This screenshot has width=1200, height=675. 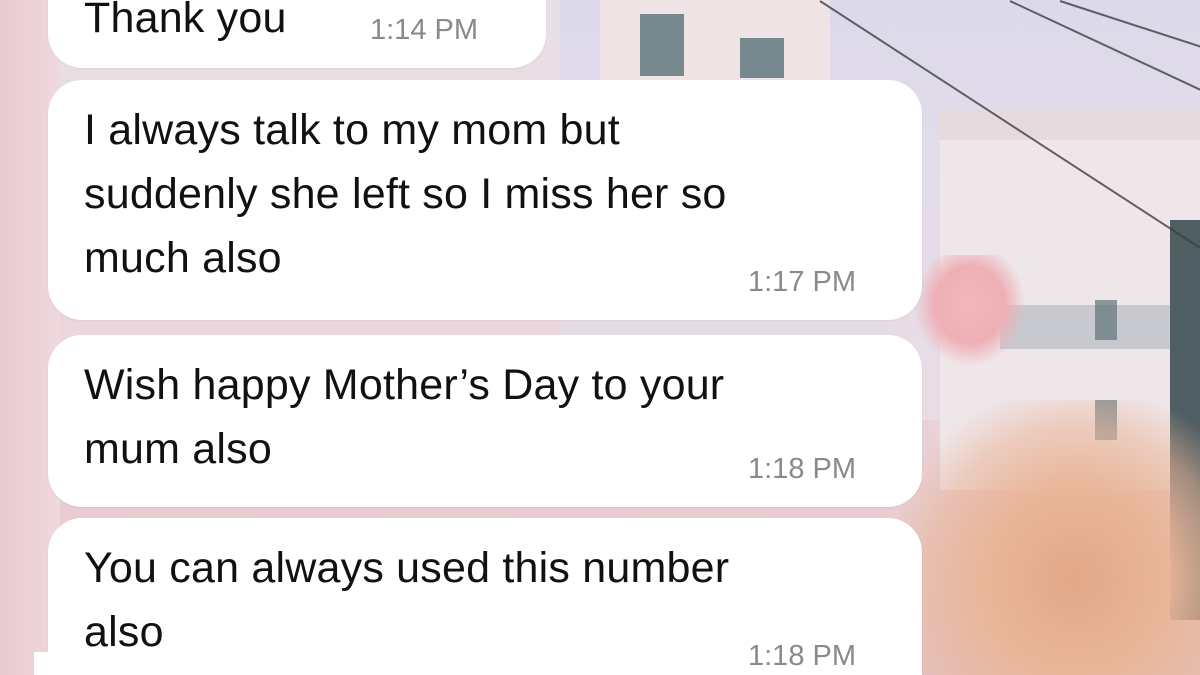 I want to click on wallpaper-roof, so click(x=1070, y=125).